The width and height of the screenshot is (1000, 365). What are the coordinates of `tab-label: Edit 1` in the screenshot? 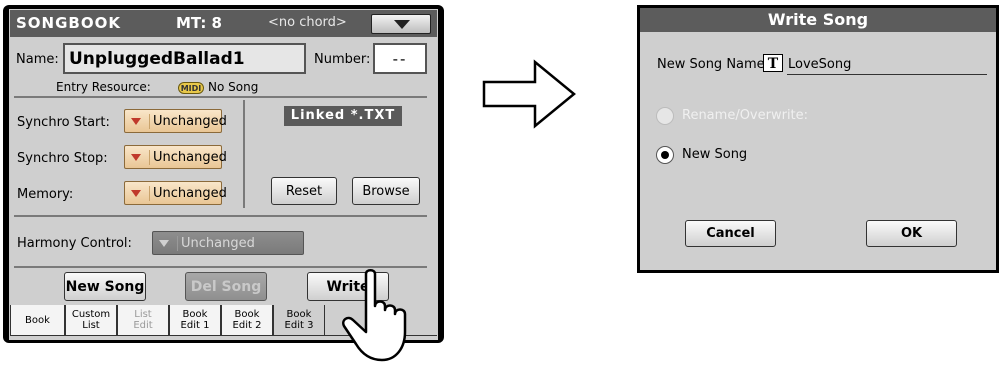 It's located at (195, 325).